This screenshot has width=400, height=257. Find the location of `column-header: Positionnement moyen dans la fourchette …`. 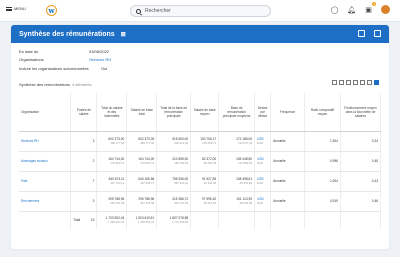

column-header: Positionnement moyen dans la fourchette … is located at coordinates (361, 112).